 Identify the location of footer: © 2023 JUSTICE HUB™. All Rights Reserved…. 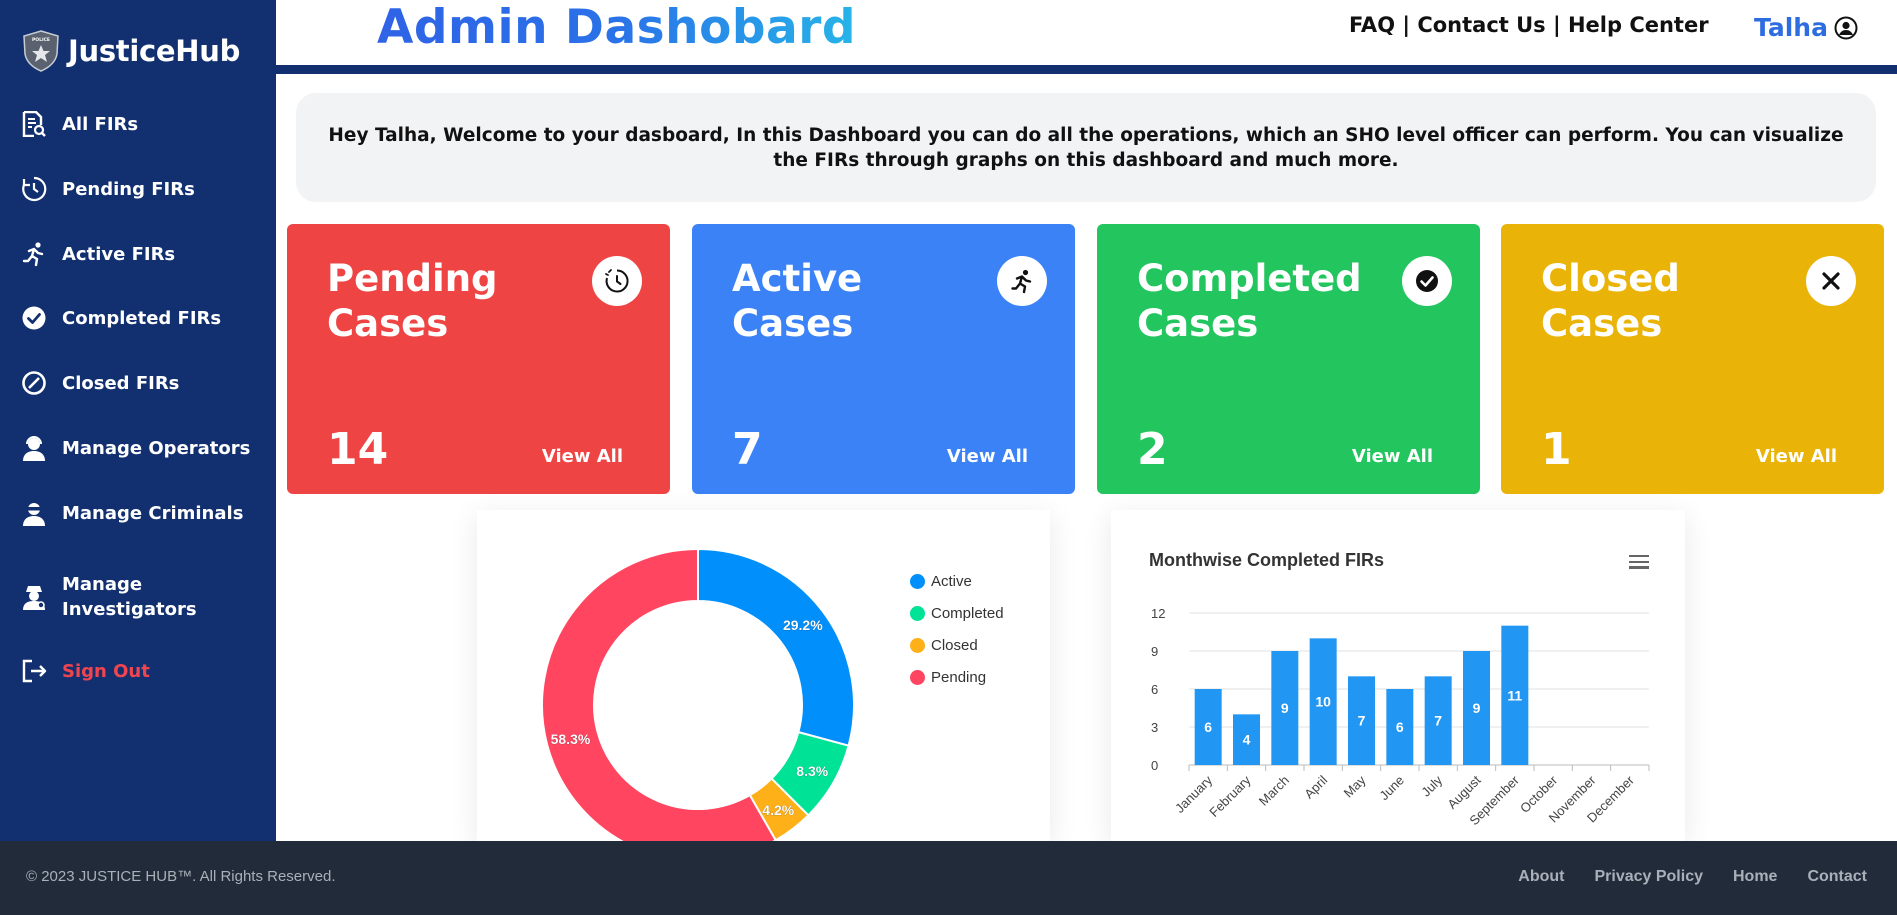
(948, 878).